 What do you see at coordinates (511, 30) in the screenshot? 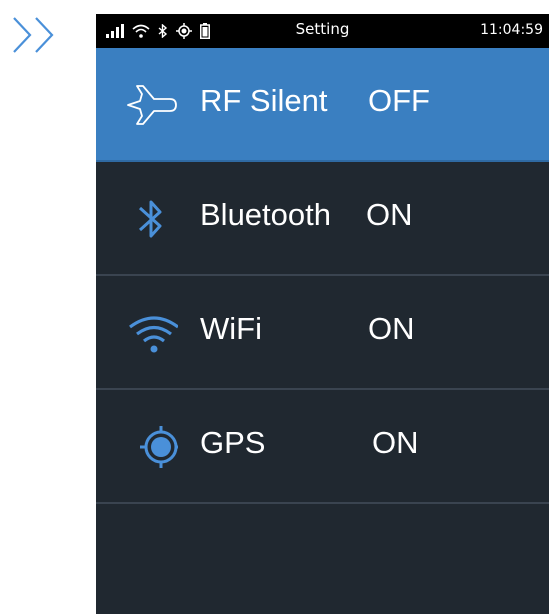
I see `clock: 11:04:59` at bounding box center [511, 30].